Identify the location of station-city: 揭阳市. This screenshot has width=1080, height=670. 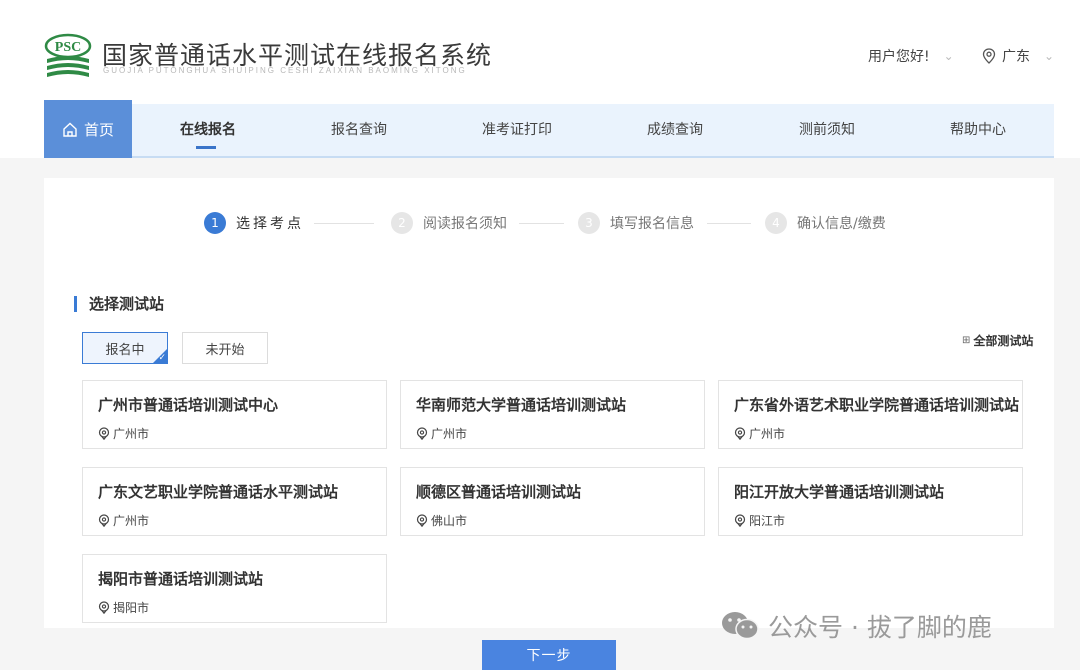
(123, 607).